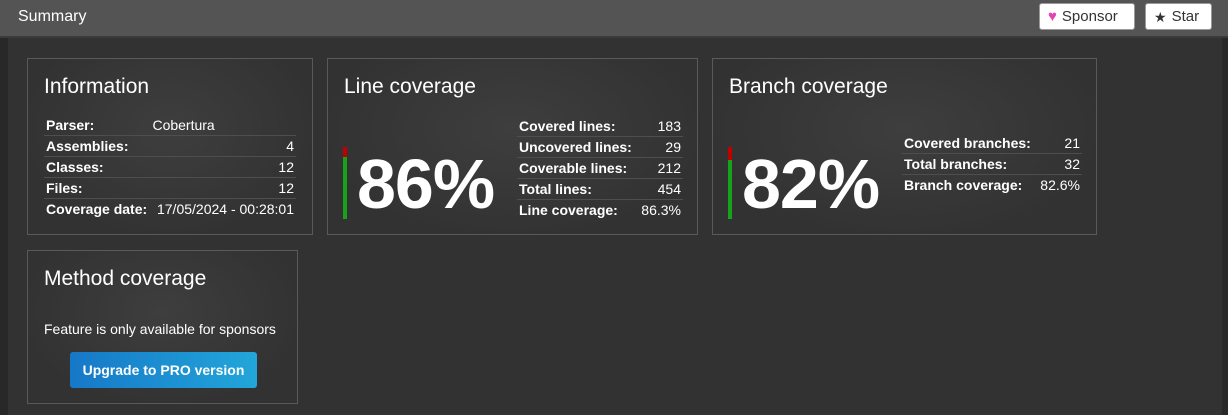 The width and height of the screenshot is (1228, 415). I want to click on line-coverage-percent: 86%, so click(426, 184).